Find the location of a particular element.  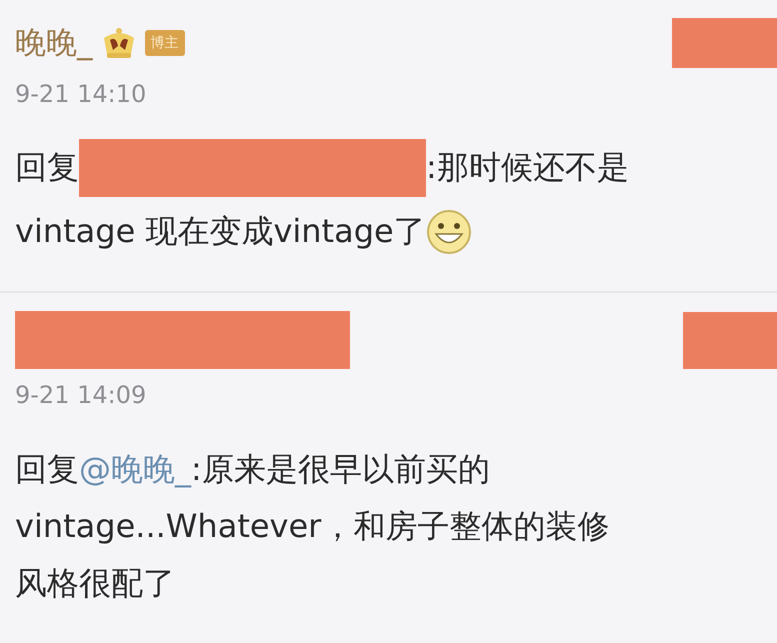

comment-text: :那时候还不是 is located at coordinates (527, 167).